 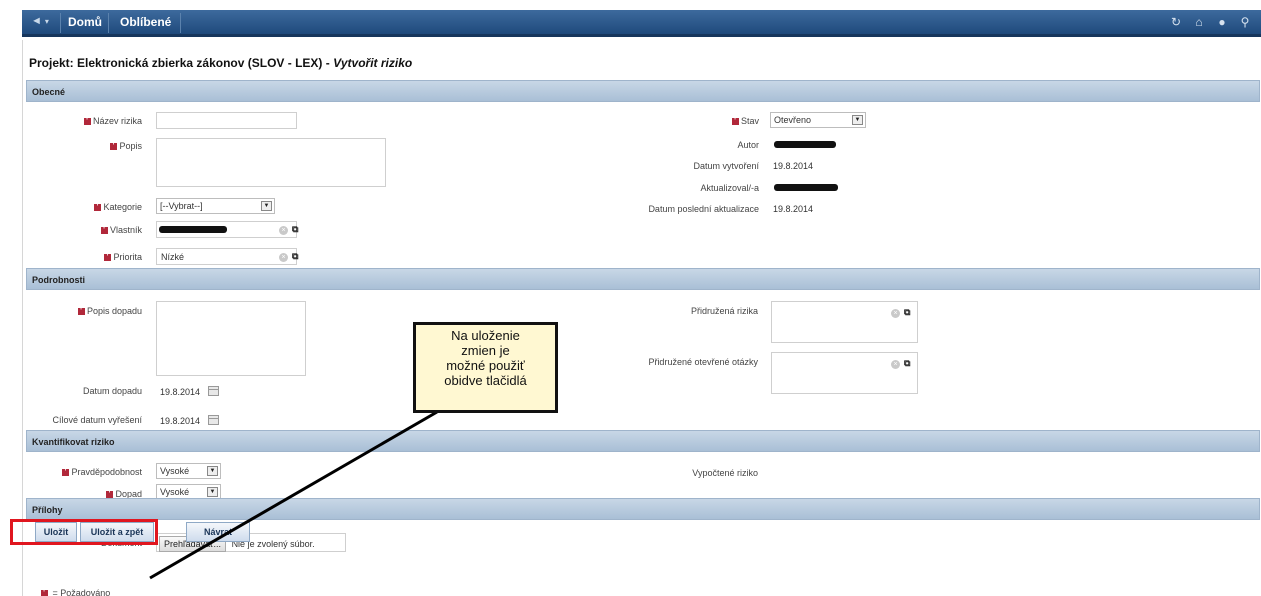 I want to click on status-select: Otevřeno ▼, so click(x=818, y=120).